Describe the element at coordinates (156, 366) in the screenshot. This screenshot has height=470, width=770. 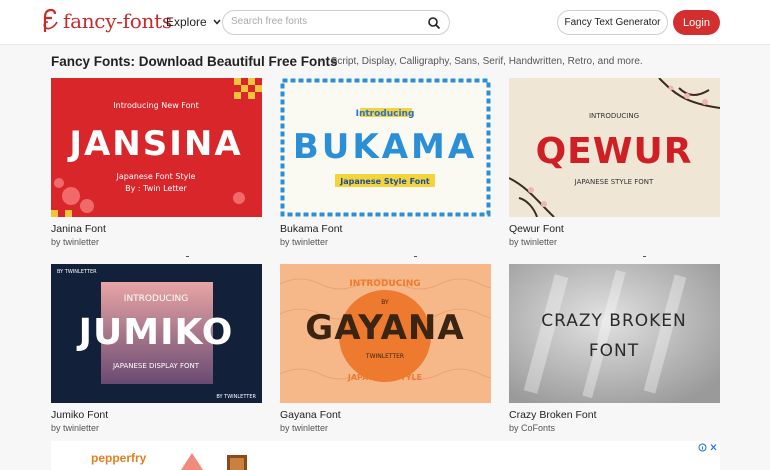
I see `preview-line1-text: JAPANESE DISPLAY FONT` at that location.